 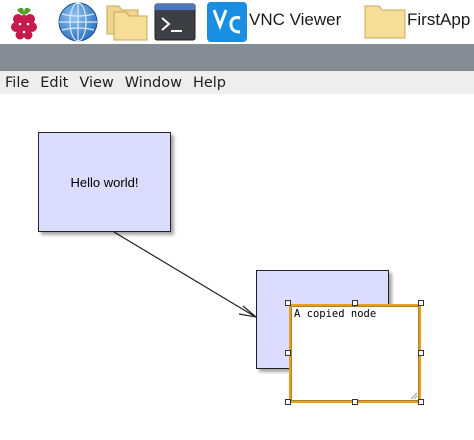 What do you see at coordinates (24, 22) in the screenshot?
I see `raspberry-menu-icon` at bounding box center [24, 22].